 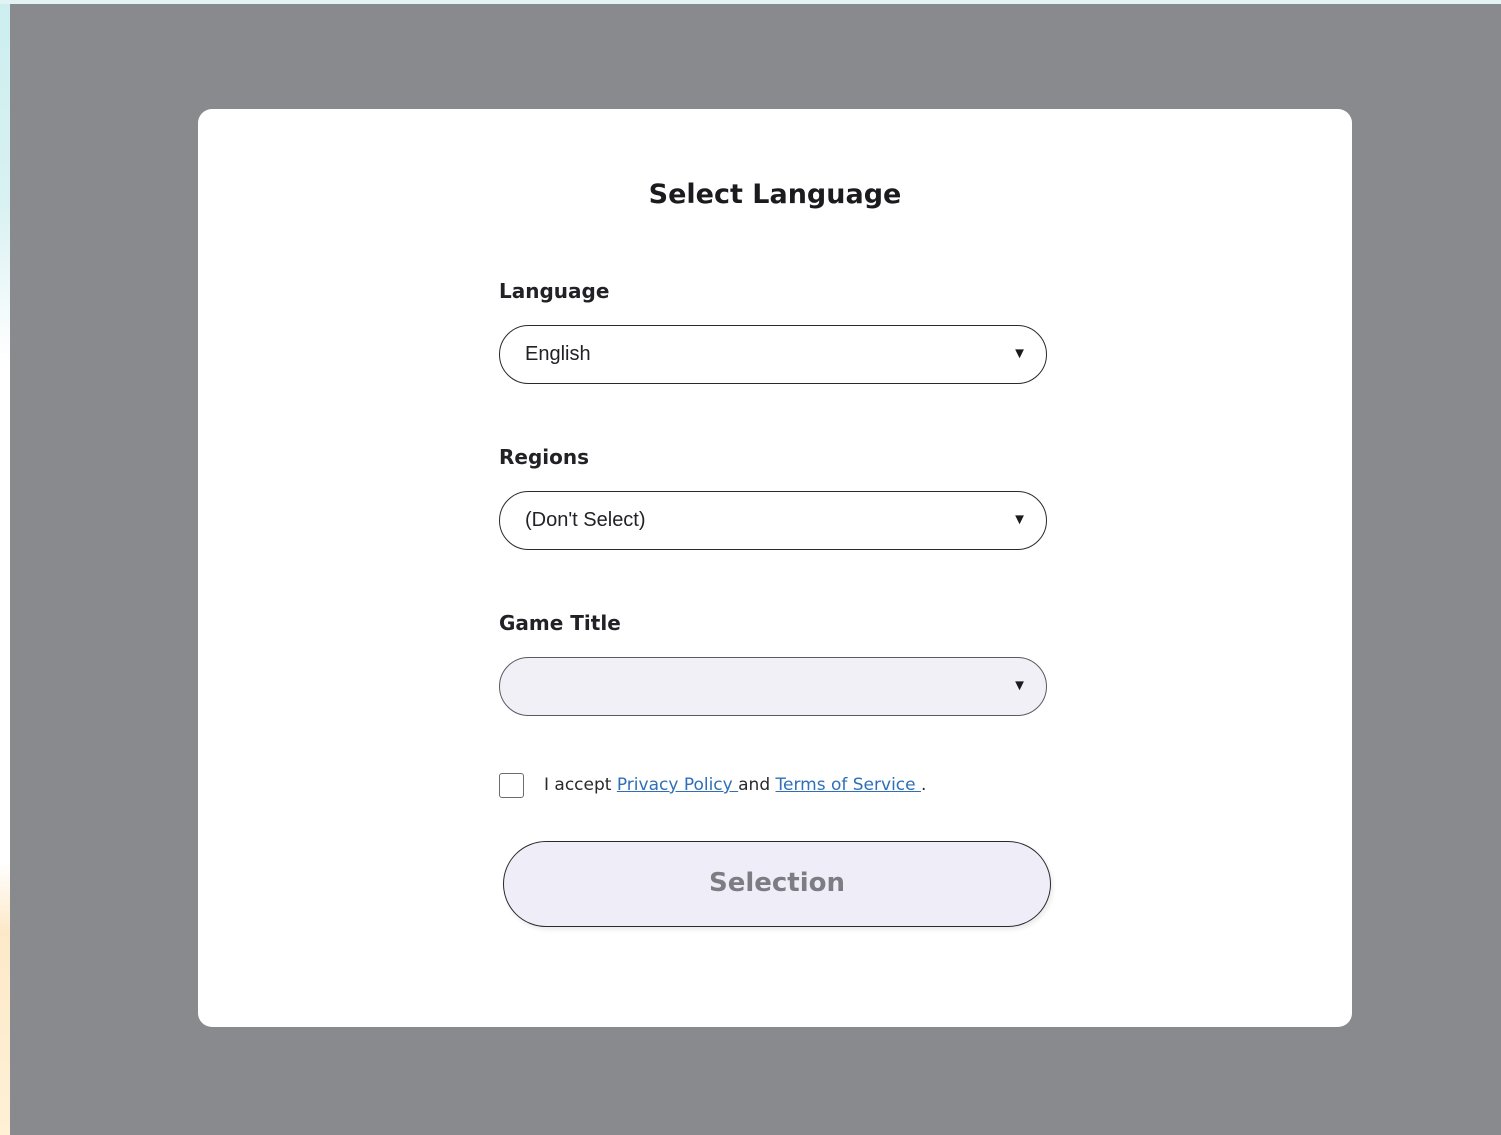 I want to click on regions-select: (Don't Select) ▼, so click(x=773, y=520).